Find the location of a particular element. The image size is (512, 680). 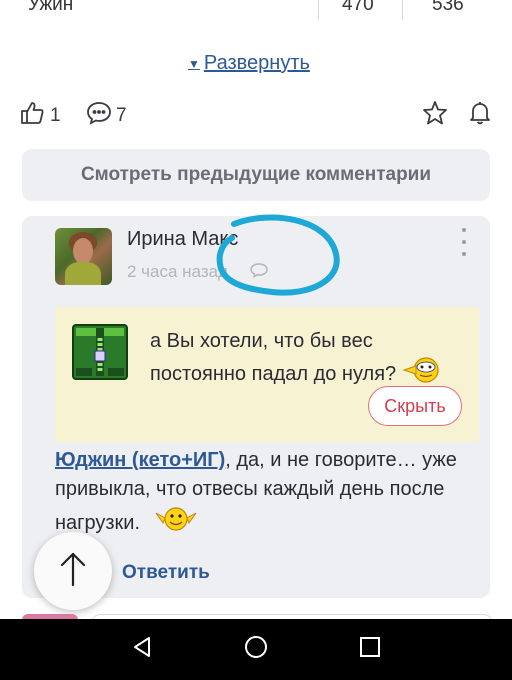

nav-home-button is located at coordinates (256, 649).